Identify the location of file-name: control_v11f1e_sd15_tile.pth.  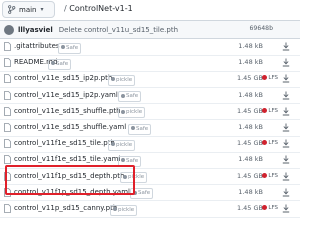
(64, 143).